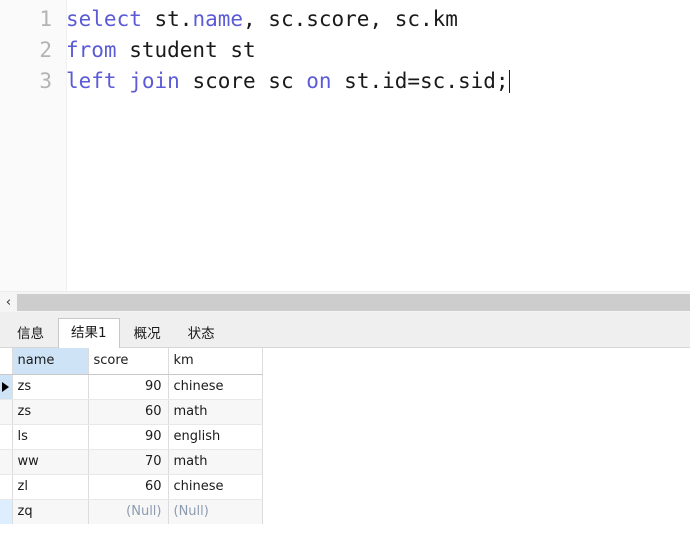 This screenshot has height=535, width=690. I want to click on code-text: from student st, so click(161, 50).